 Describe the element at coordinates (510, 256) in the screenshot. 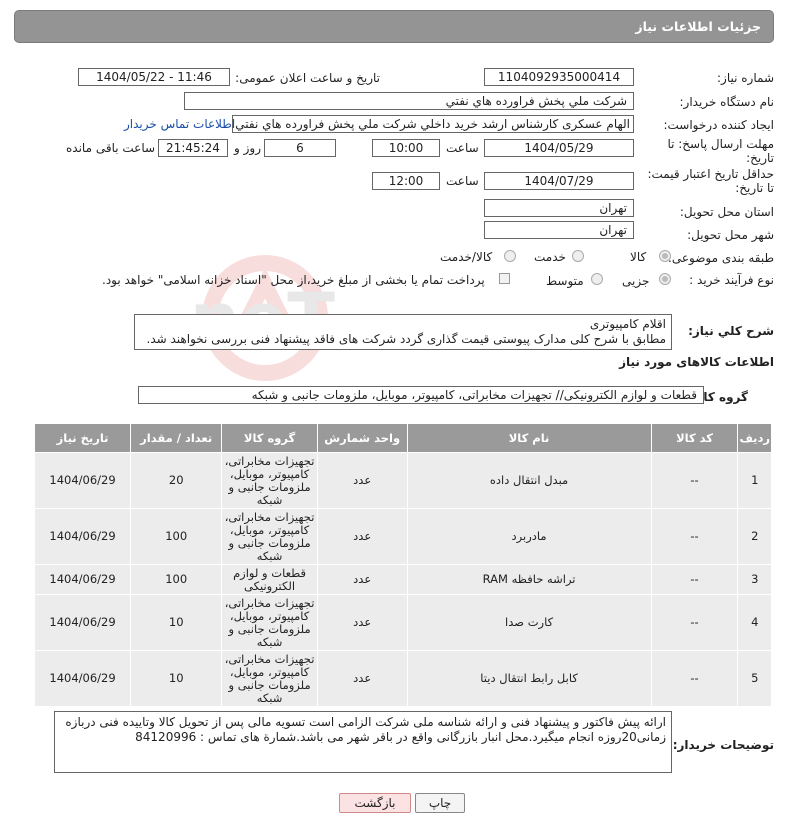

I see `category-radio-both` at that location.